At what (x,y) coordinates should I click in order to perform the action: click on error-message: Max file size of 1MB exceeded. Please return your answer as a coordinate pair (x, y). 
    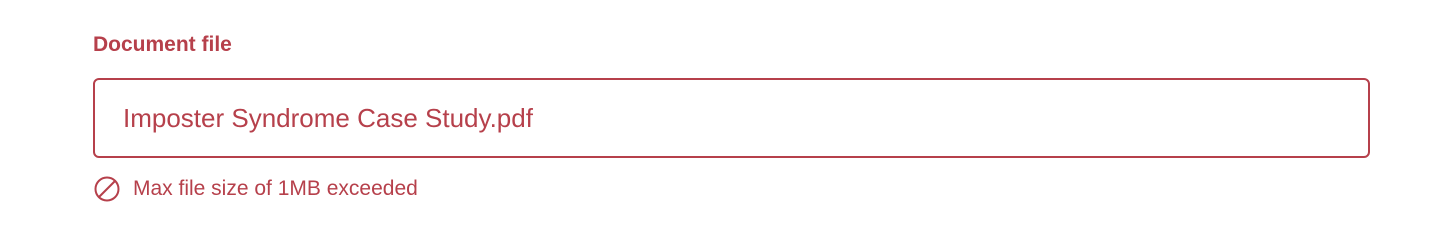
    Looking at the image, I should click on (275, 188).